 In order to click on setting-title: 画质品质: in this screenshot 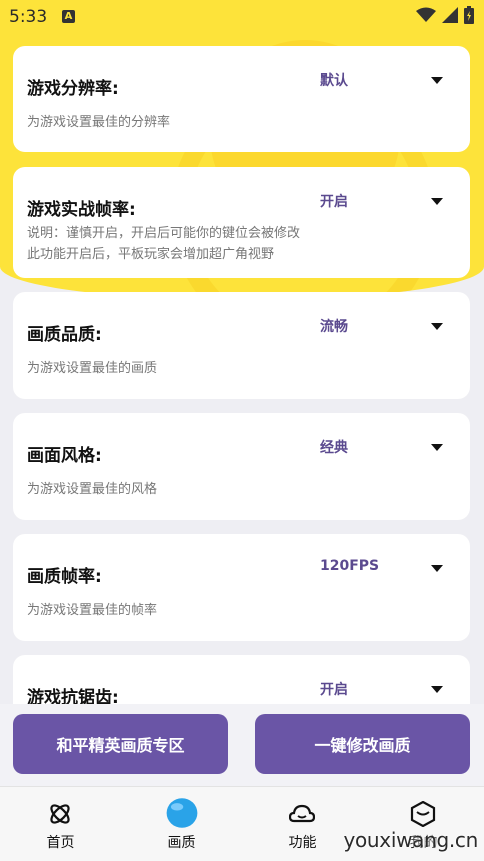, I will do `click(64, 335)`.